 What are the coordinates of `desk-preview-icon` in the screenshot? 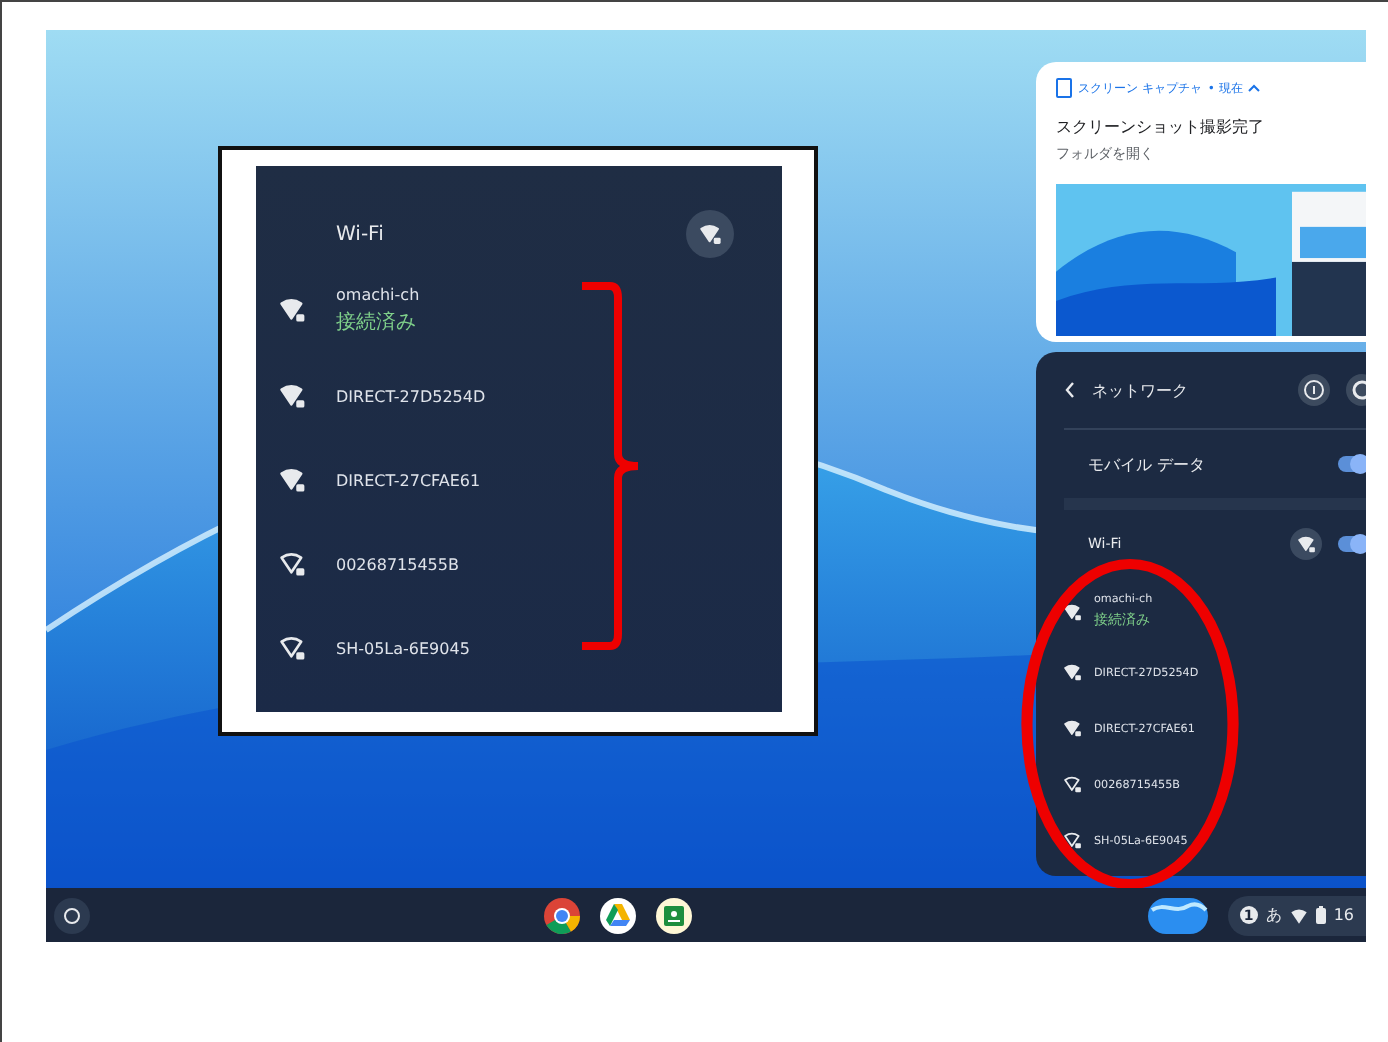 It's located at (1177, 915).